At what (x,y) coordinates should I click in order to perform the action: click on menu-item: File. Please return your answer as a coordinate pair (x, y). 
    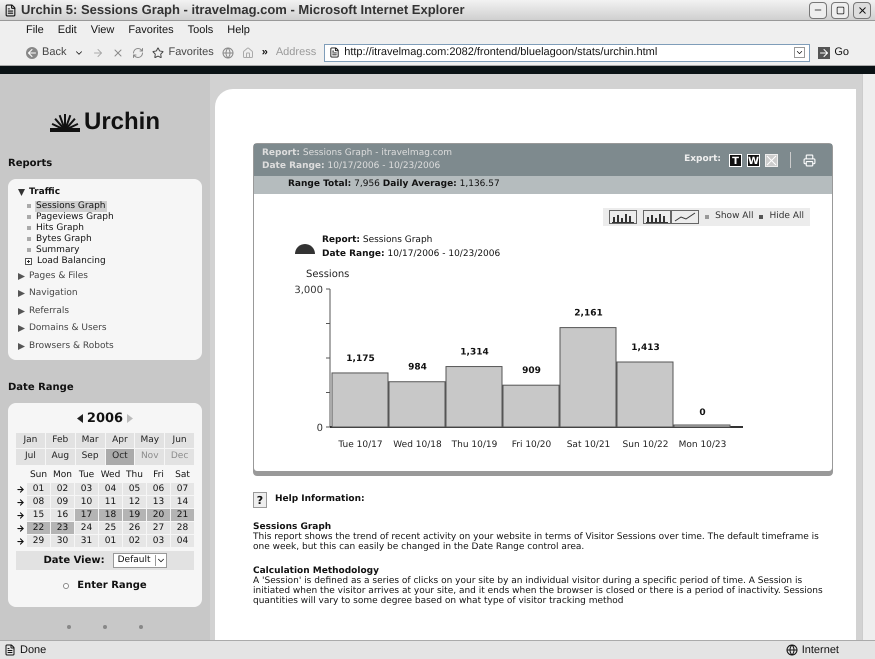
    Looking at the image, I should click on (35, 30).